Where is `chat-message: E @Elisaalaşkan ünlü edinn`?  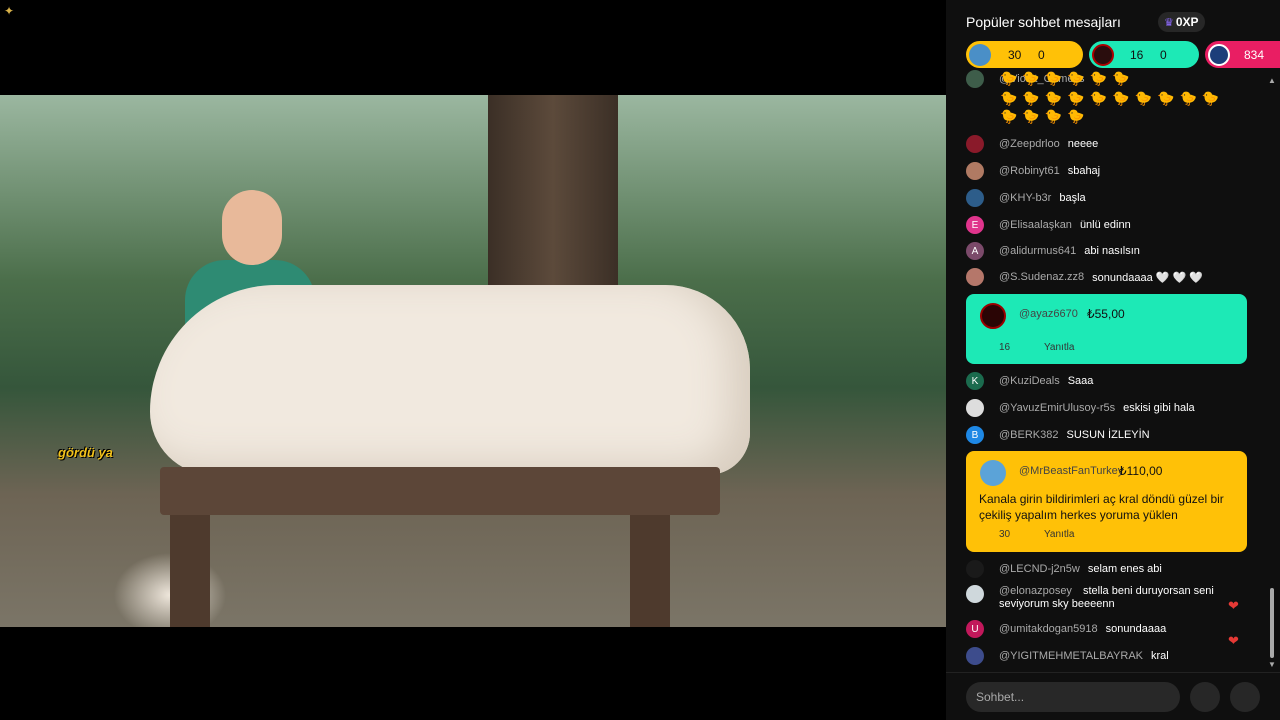 chat-message: E @Elisaalaşkan ünlü edinn is located at coordinates (1048, 225).